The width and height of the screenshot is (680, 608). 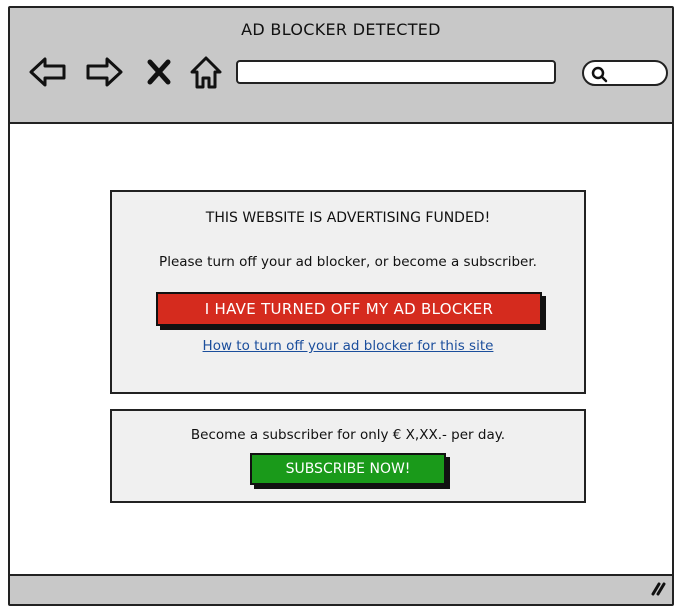 I want to click on resize-grip-icon, so click(x=657, y=589).